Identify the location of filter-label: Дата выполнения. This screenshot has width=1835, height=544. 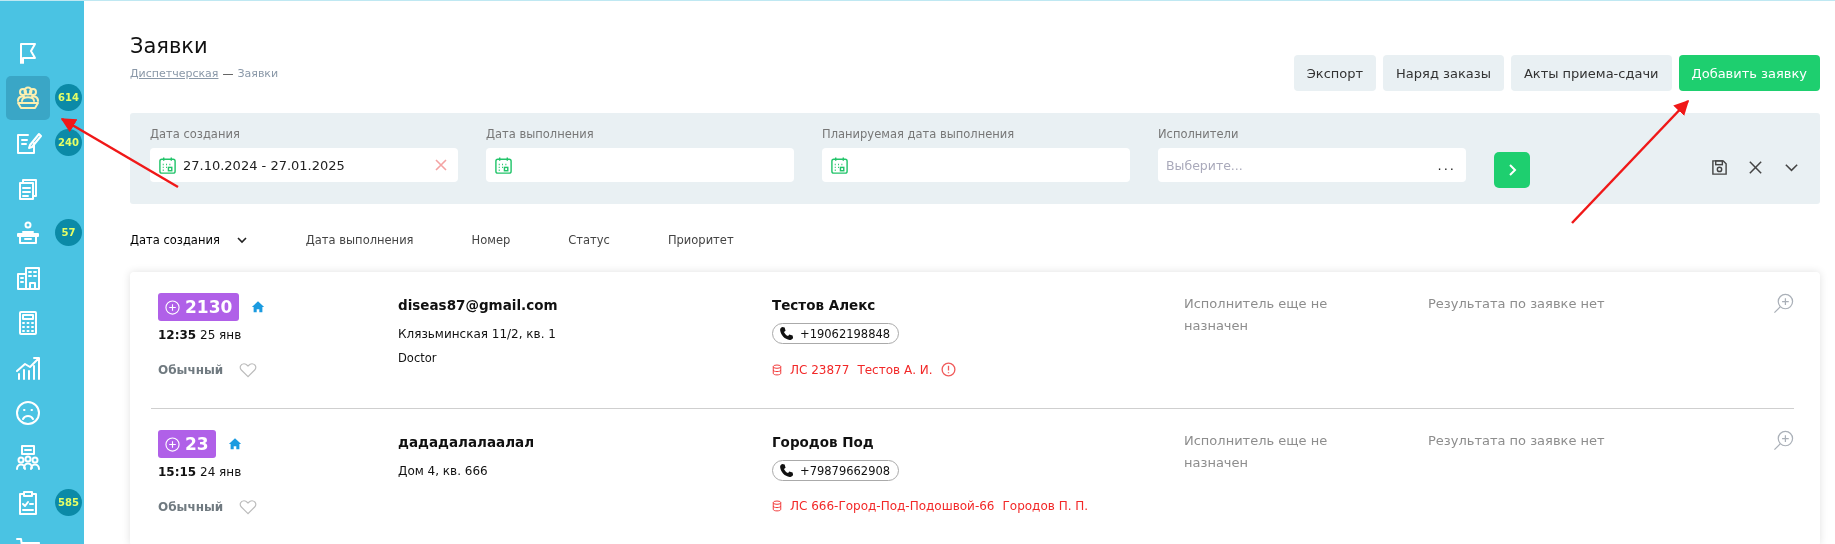
(540, 134).